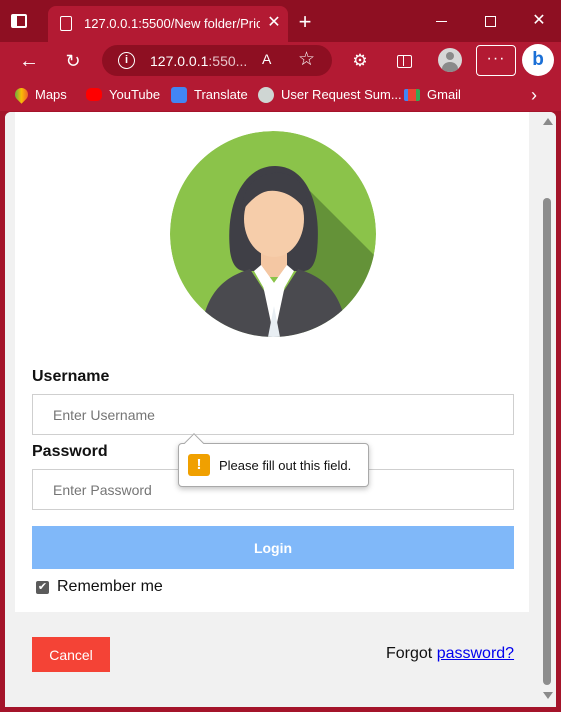  I want to click on window-border, so click(280, 709).